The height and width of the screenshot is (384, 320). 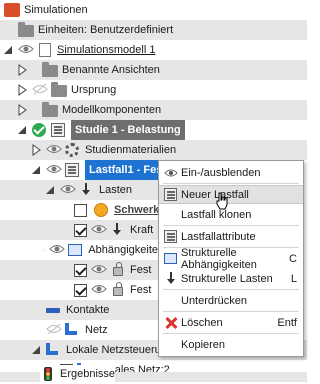 I want to click on tree-item-force: Kraft, so click(x=79, y=230).